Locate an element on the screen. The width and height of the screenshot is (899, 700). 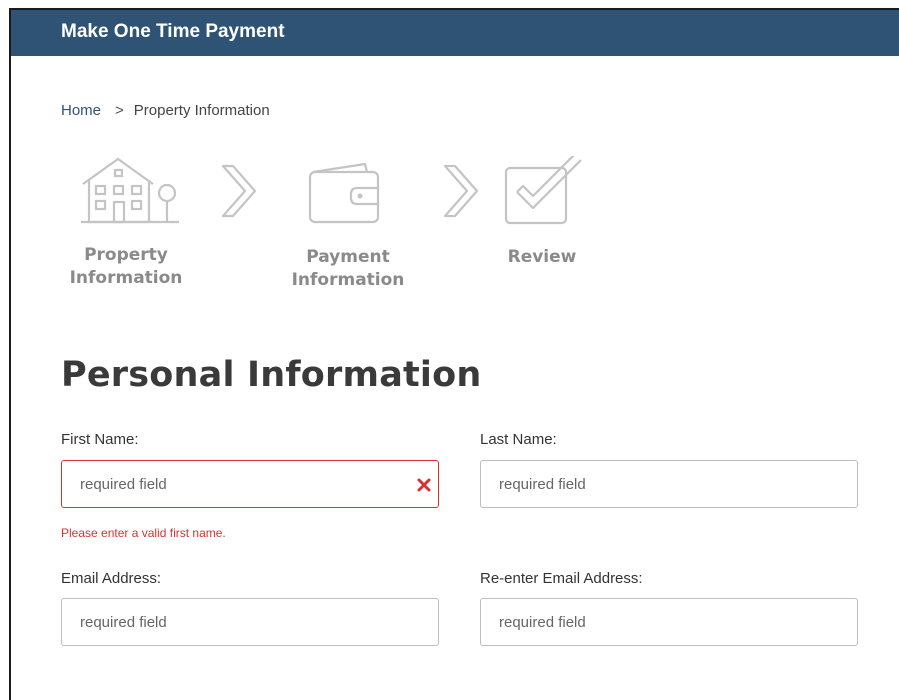
header-bar: Make One Time Payment is located at coordinates (455, 33).